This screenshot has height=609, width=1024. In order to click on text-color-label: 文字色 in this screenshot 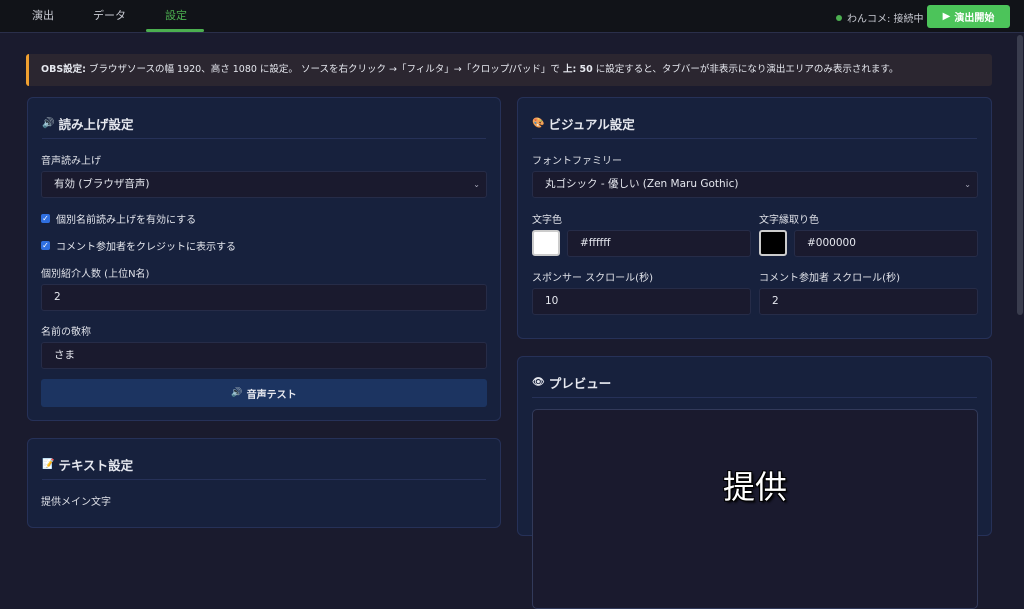, I will do `click(547, 220)`.